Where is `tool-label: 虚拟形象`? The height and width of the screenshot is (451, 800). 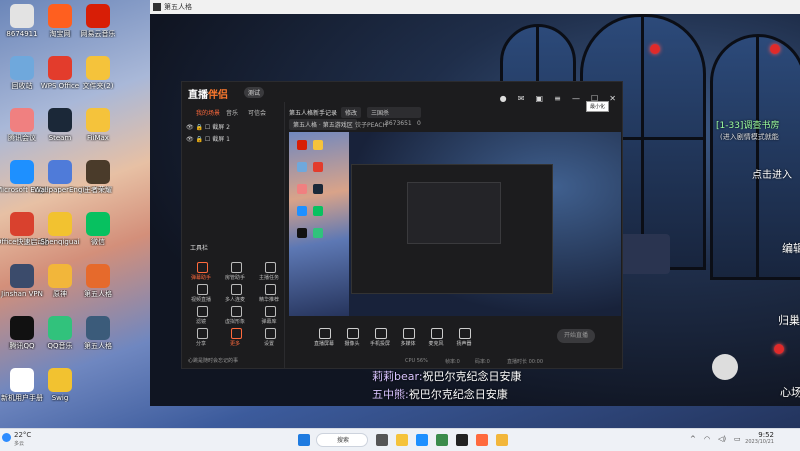 tool-label: 虚拟形象 is located at coordinates (234, 322).